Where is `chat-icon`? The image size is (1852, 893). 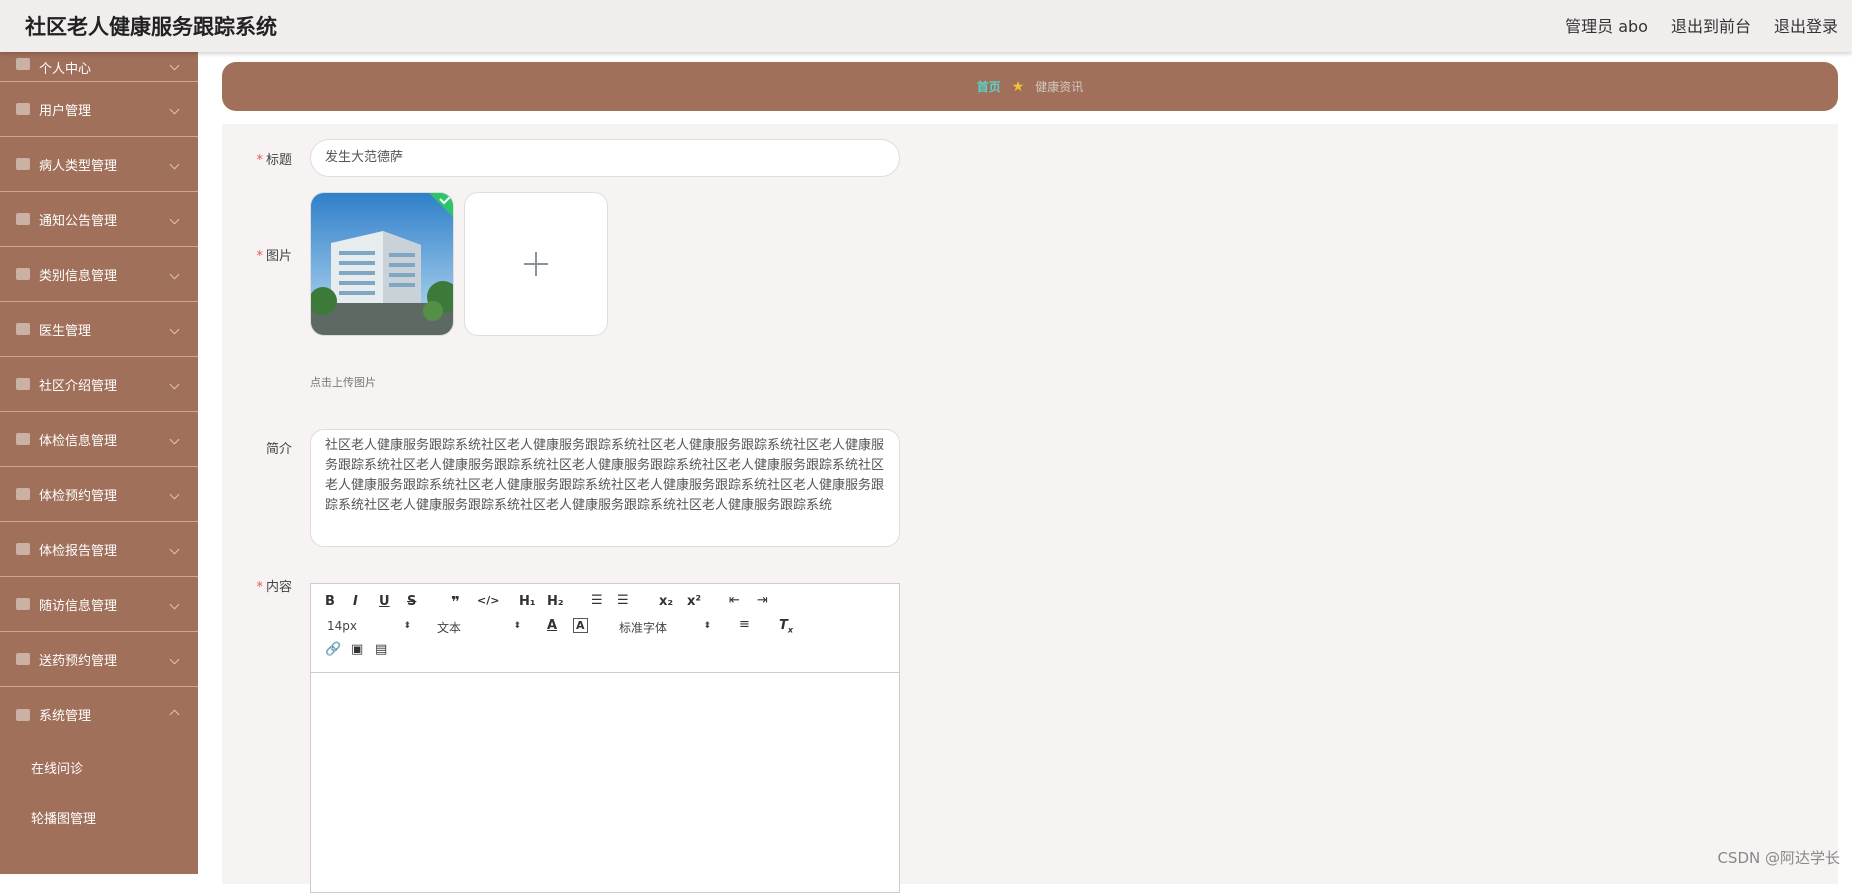
chat-icon is located at coordinates (23, 714).